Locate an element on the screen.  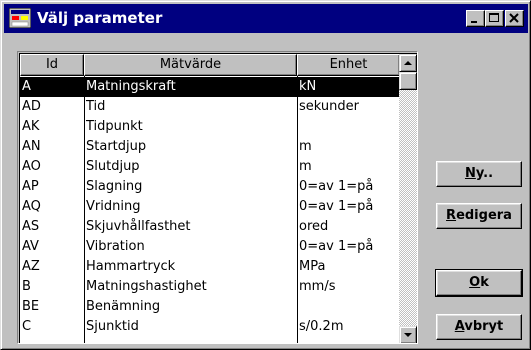
scroll-thumb is located at coordinates (408, 81).